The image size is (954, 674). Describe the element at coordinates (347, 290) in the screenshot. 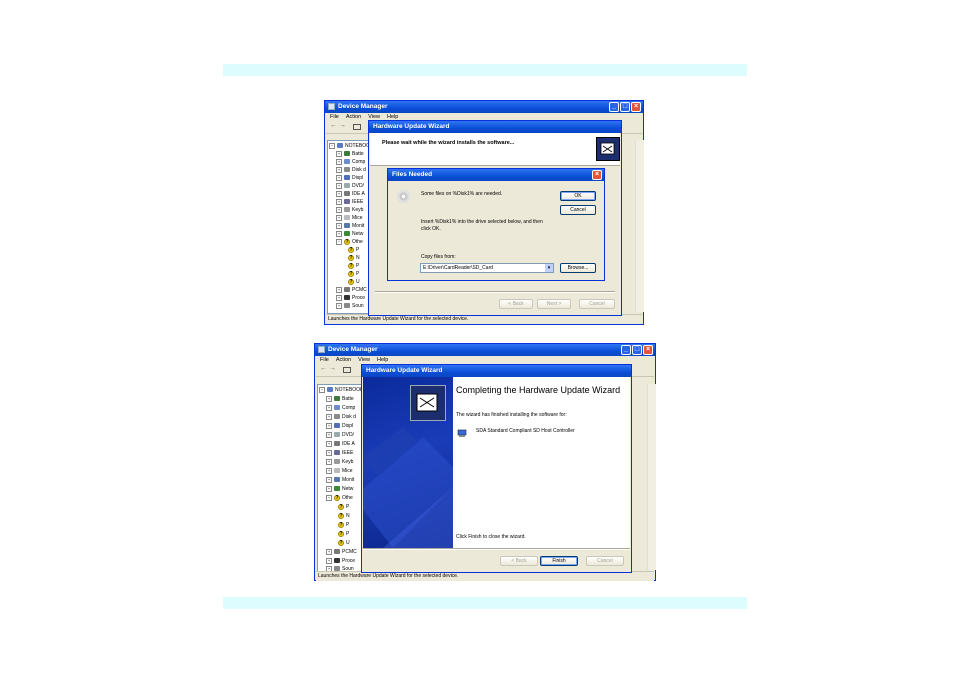

I see `pcmcia-icon` at that location.